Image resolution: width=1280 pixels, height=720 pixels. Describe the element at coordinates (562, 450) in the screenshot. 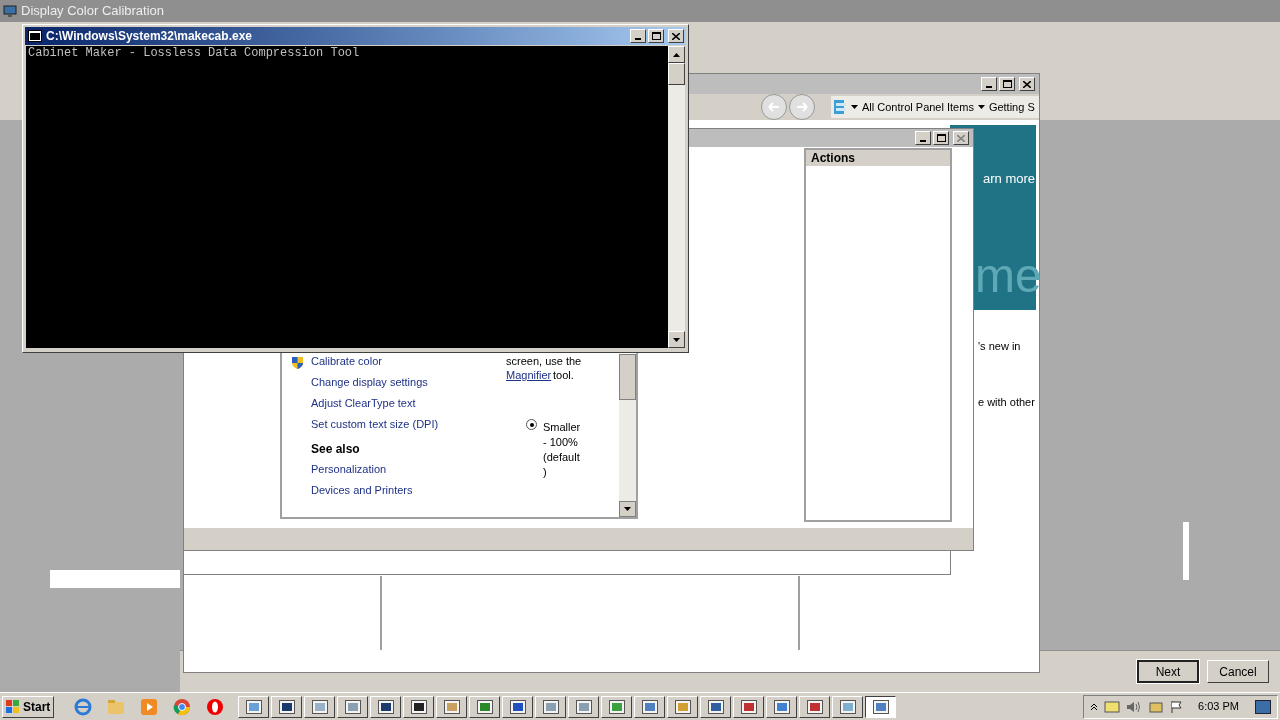

I see `radio-label: Smaller - 100% (default )` at that location.